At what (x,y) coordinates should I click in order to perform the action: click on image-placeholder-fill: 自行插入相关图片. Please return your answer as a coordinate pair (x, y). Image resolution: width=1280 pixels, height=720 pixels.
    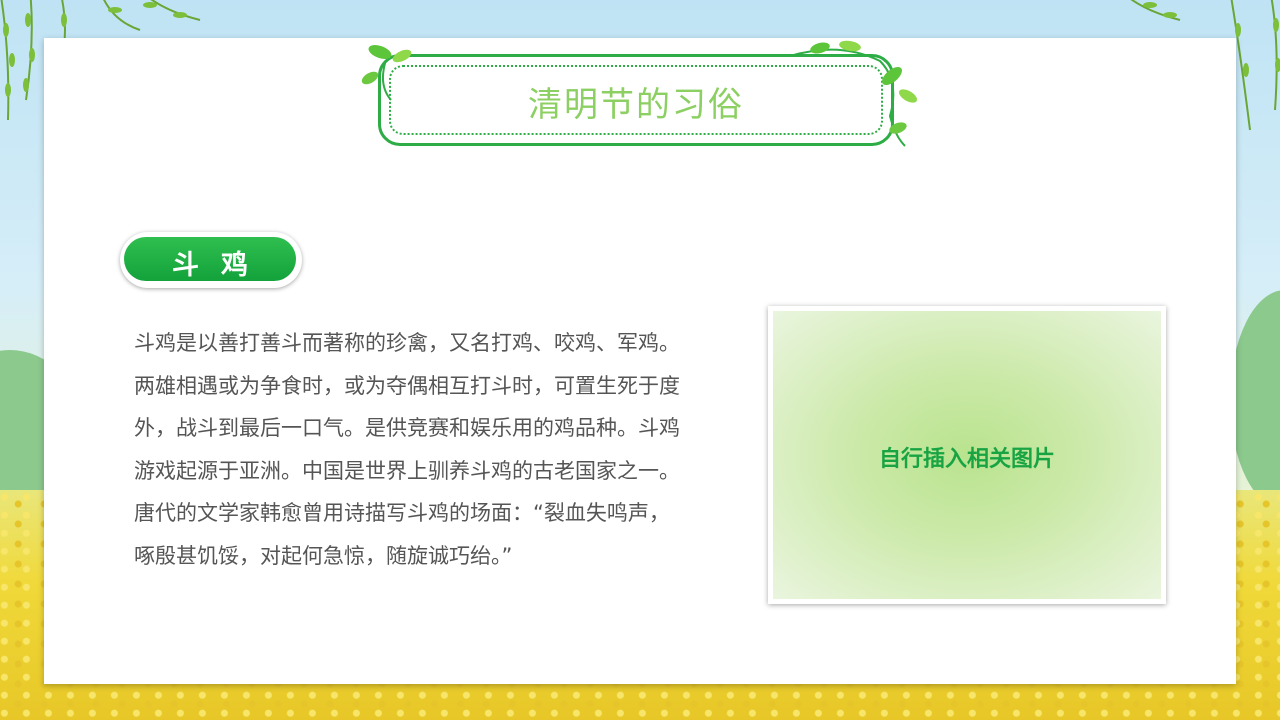
    Looking at the image, I should click on (967, 455).